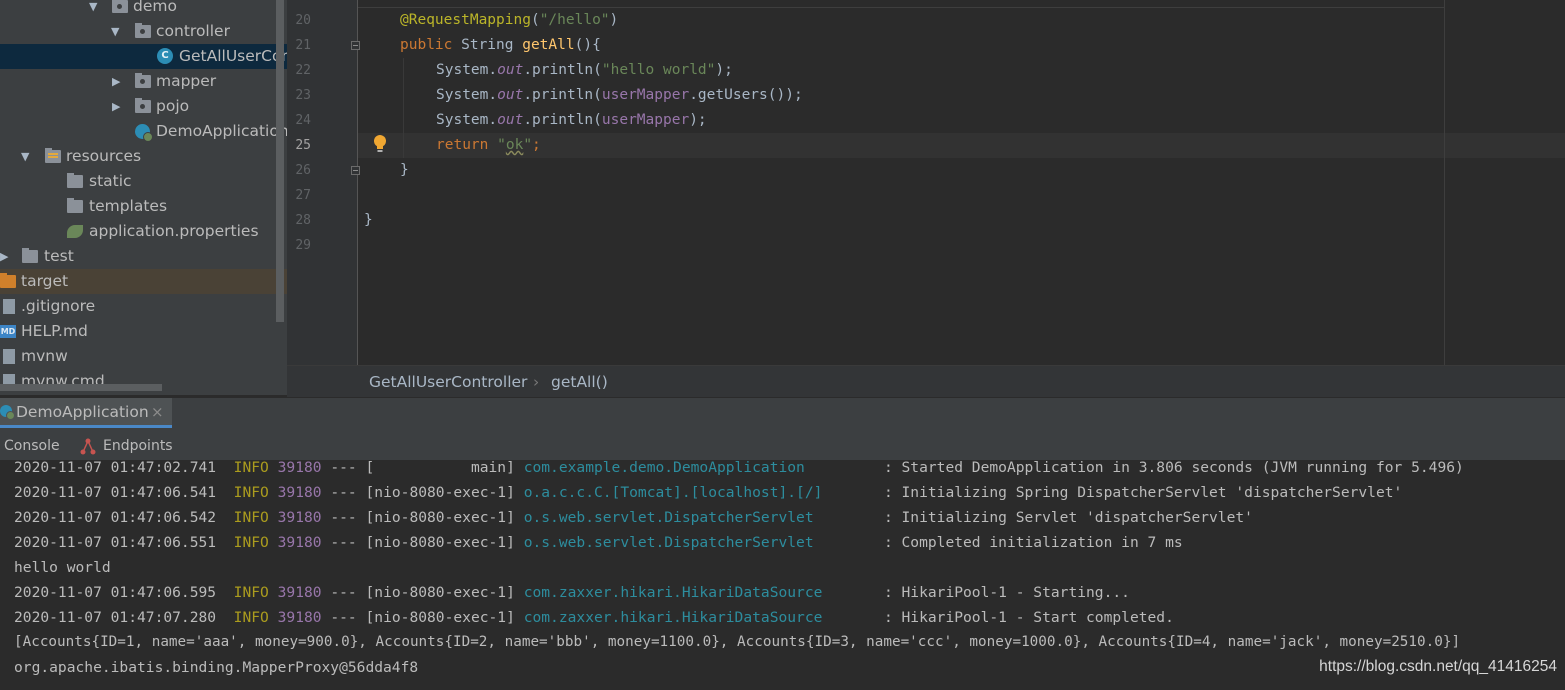 This screenshot has height=690, width=1565. What do you see at coordinates (8, 280) in the screenshot?
I see `excluded-folder-icon` at bounding box center [8, 280].